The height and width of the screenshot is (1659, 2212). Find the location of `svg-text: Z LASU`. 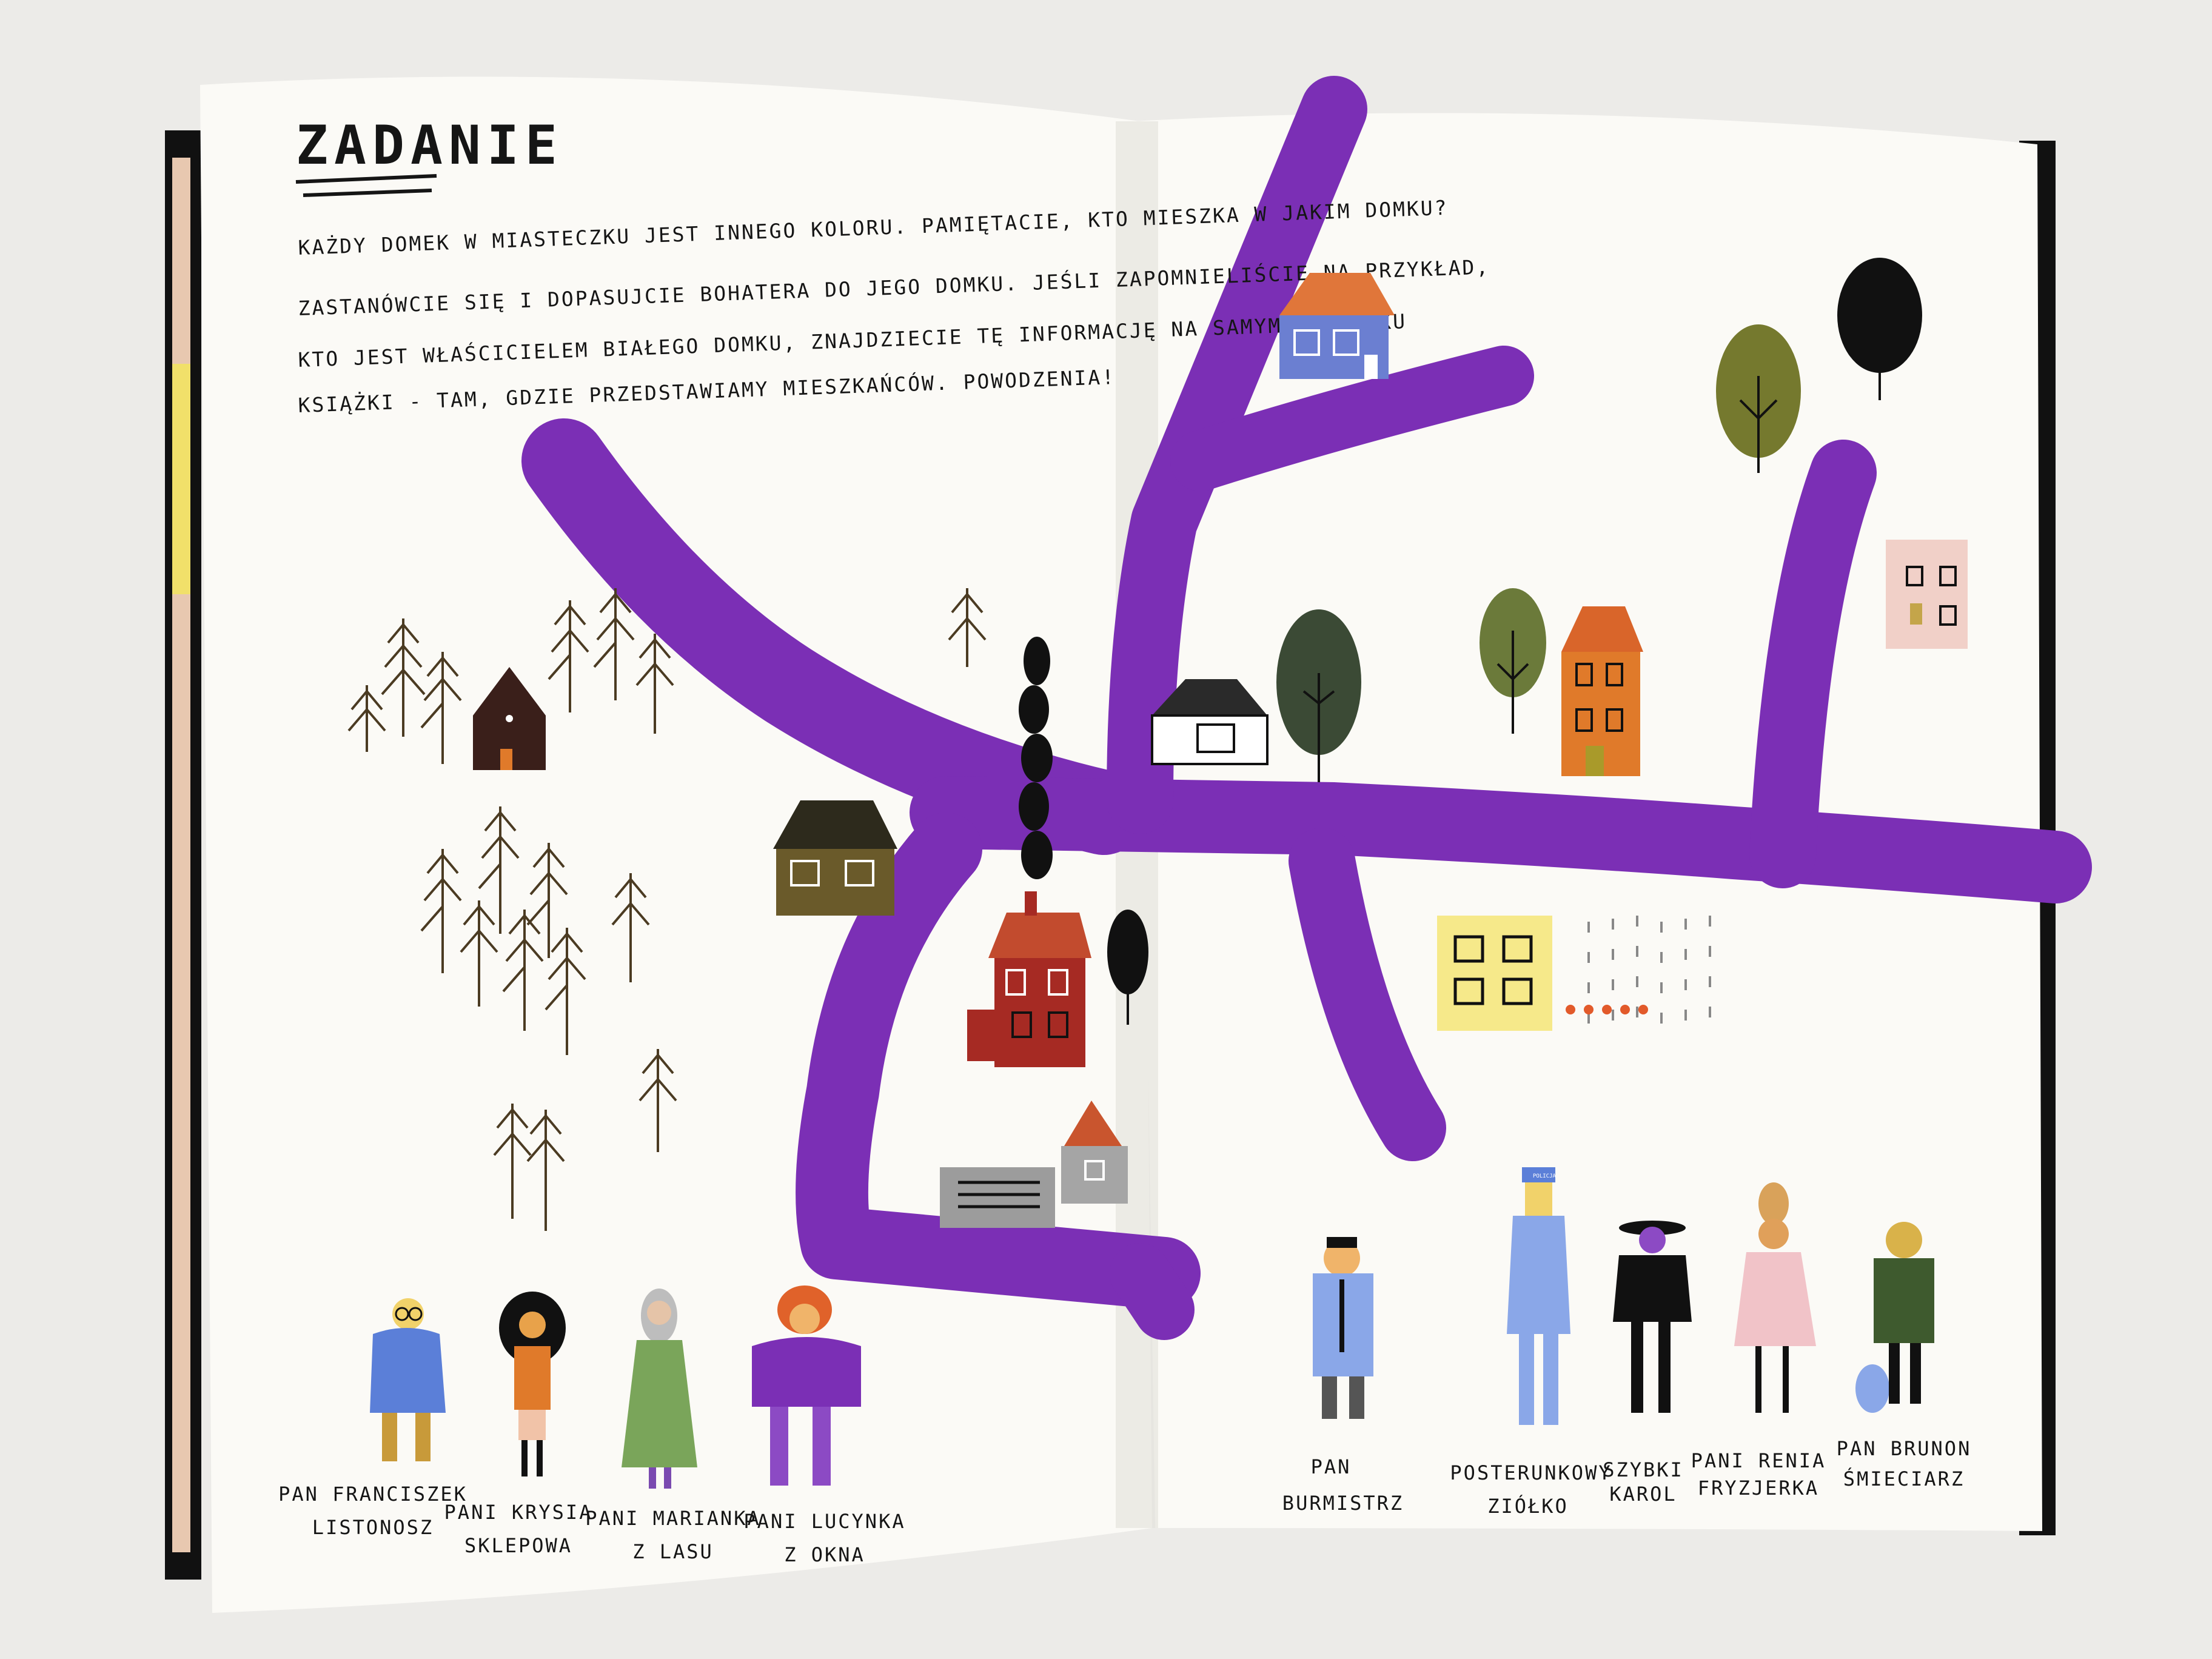

svg-text: Z LASU is located at coordinates (673, 1551).